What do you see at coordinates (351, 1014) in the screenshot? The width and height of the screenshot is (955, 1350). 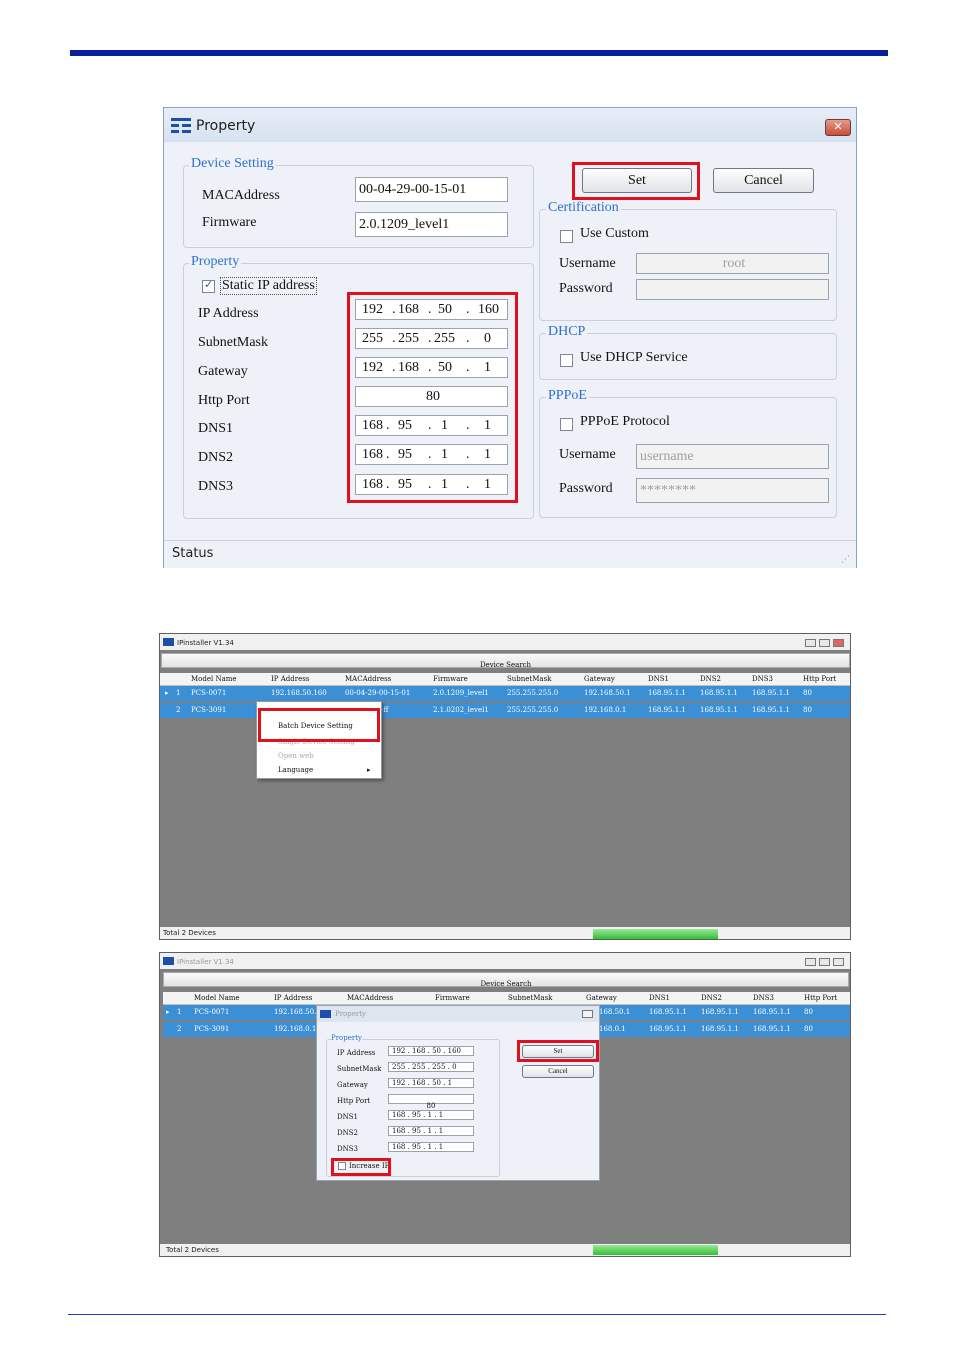 I see `batch-dialog-title: Property` at bounding box center [351, 1014].